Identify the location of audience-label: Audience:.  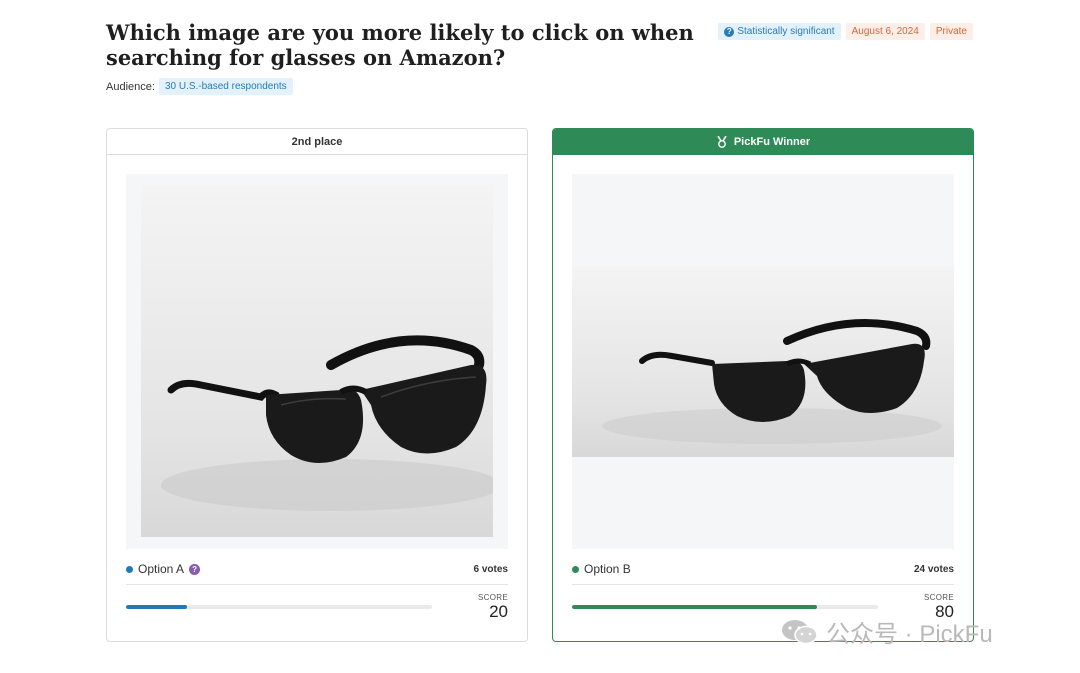
(130, 86).